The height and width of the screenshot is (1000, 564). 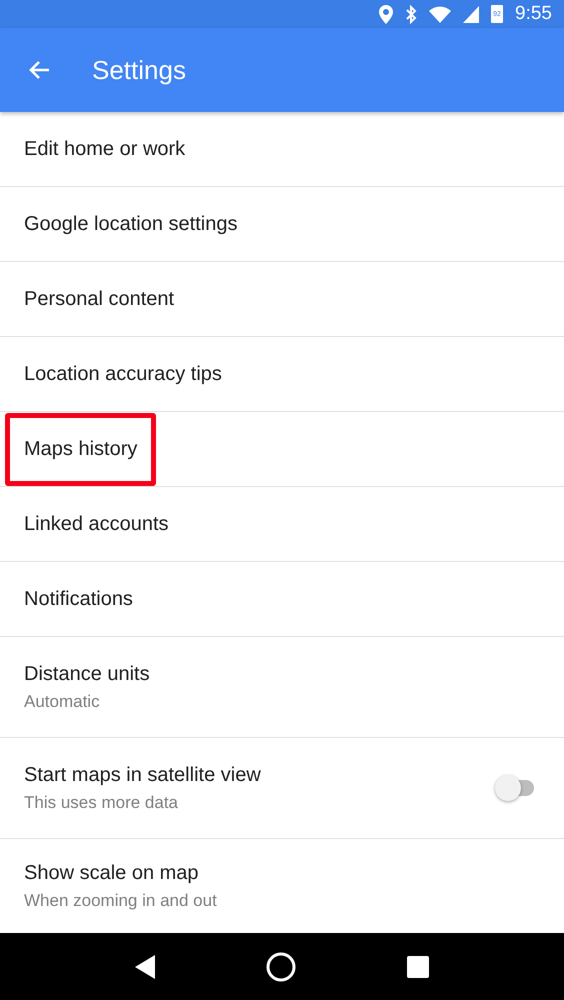 I want to click on setting-description: When zooming in and out, so click(x=121, y=900).